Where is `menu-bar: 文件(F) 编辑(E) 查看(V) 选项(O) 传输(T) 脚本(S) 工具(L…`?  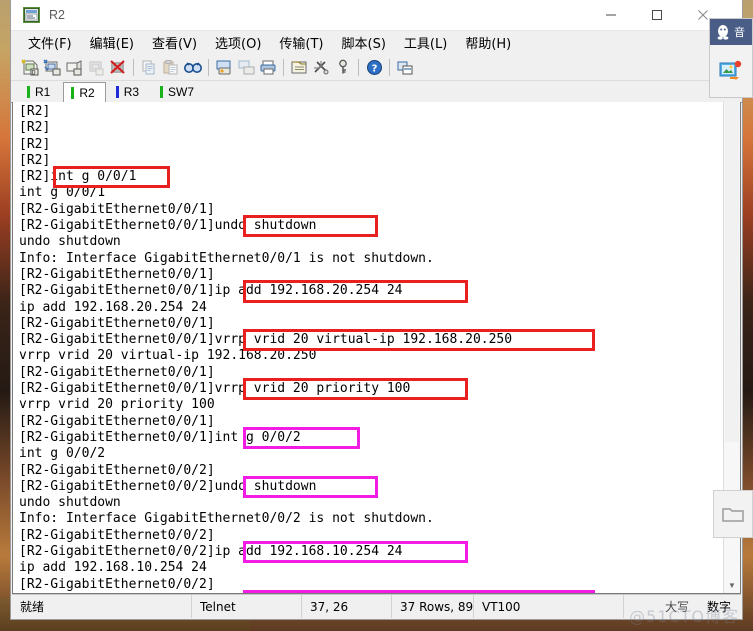
menu-bar: 文件(F) 编辑(E) 查看(V) 选项(O) 传输(T) 脚本(S) 工具(L… is located at coordinates (376, 42).